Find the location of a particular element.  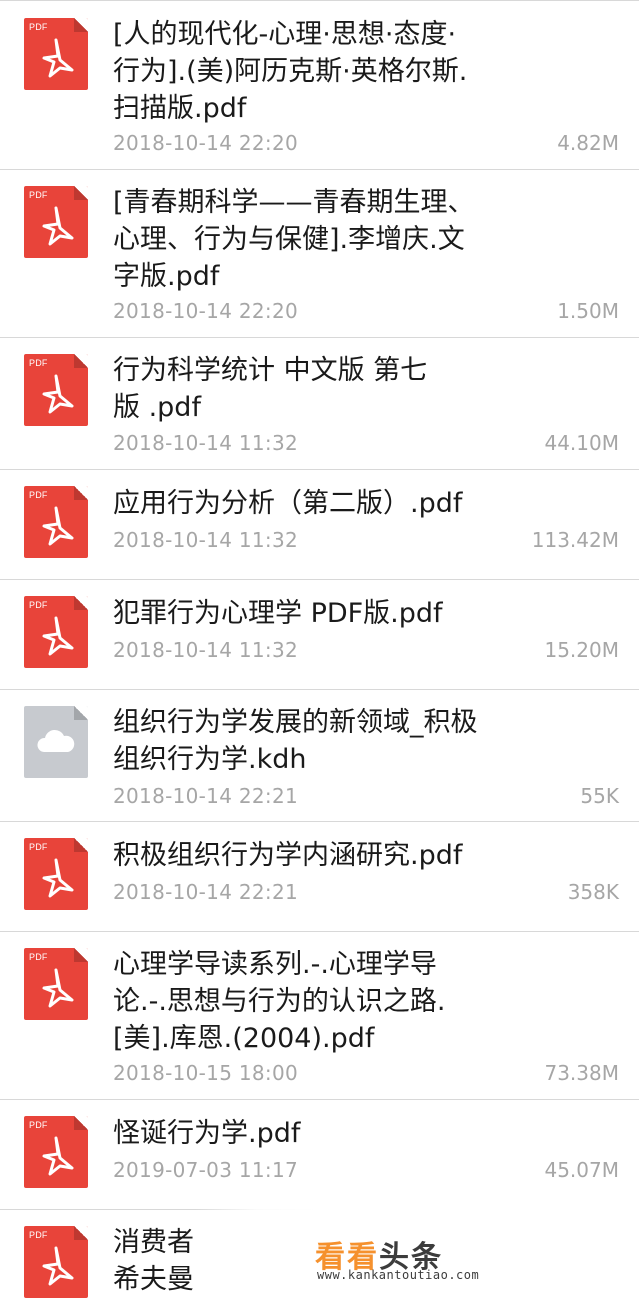

file-name: 怪诞行为学.pdf is located at coordinates (207, 1133).